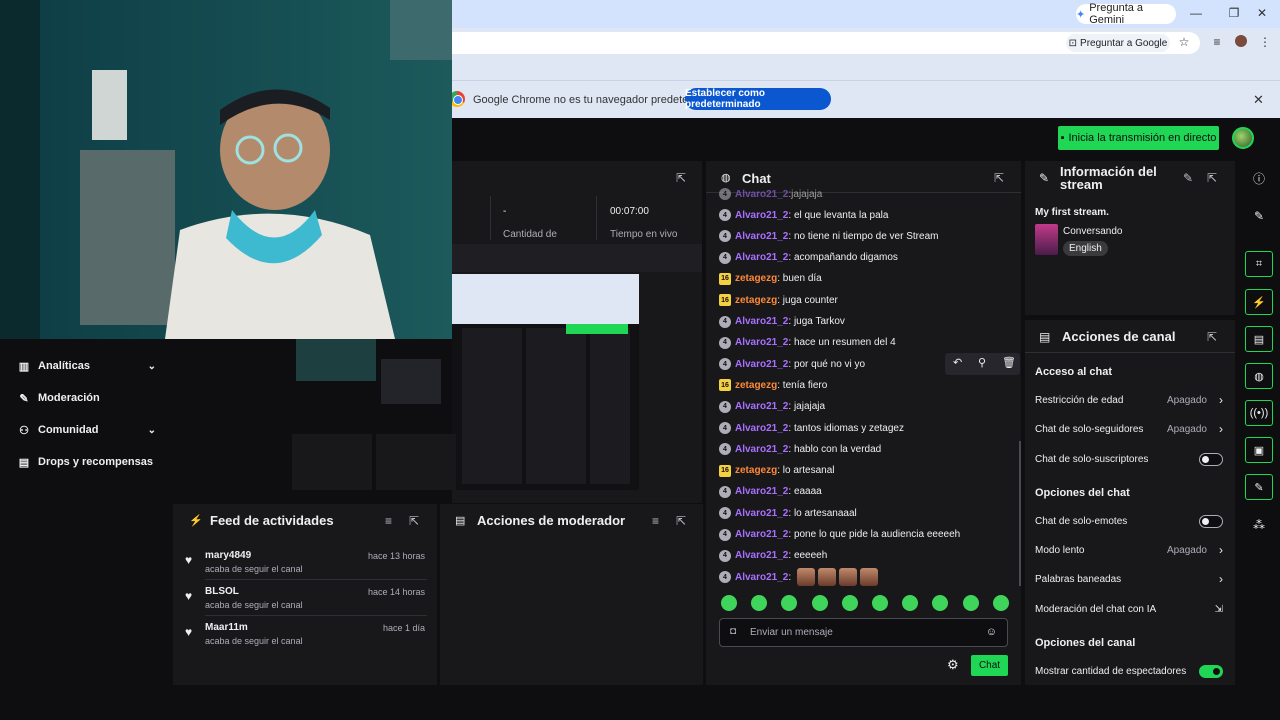 The height and width of the screenshot is (720, 1280). What do you see at coordinates (222, 591) in the screenshot?
I see `follower-name: BLSOL` at bounding box center [222, 591].